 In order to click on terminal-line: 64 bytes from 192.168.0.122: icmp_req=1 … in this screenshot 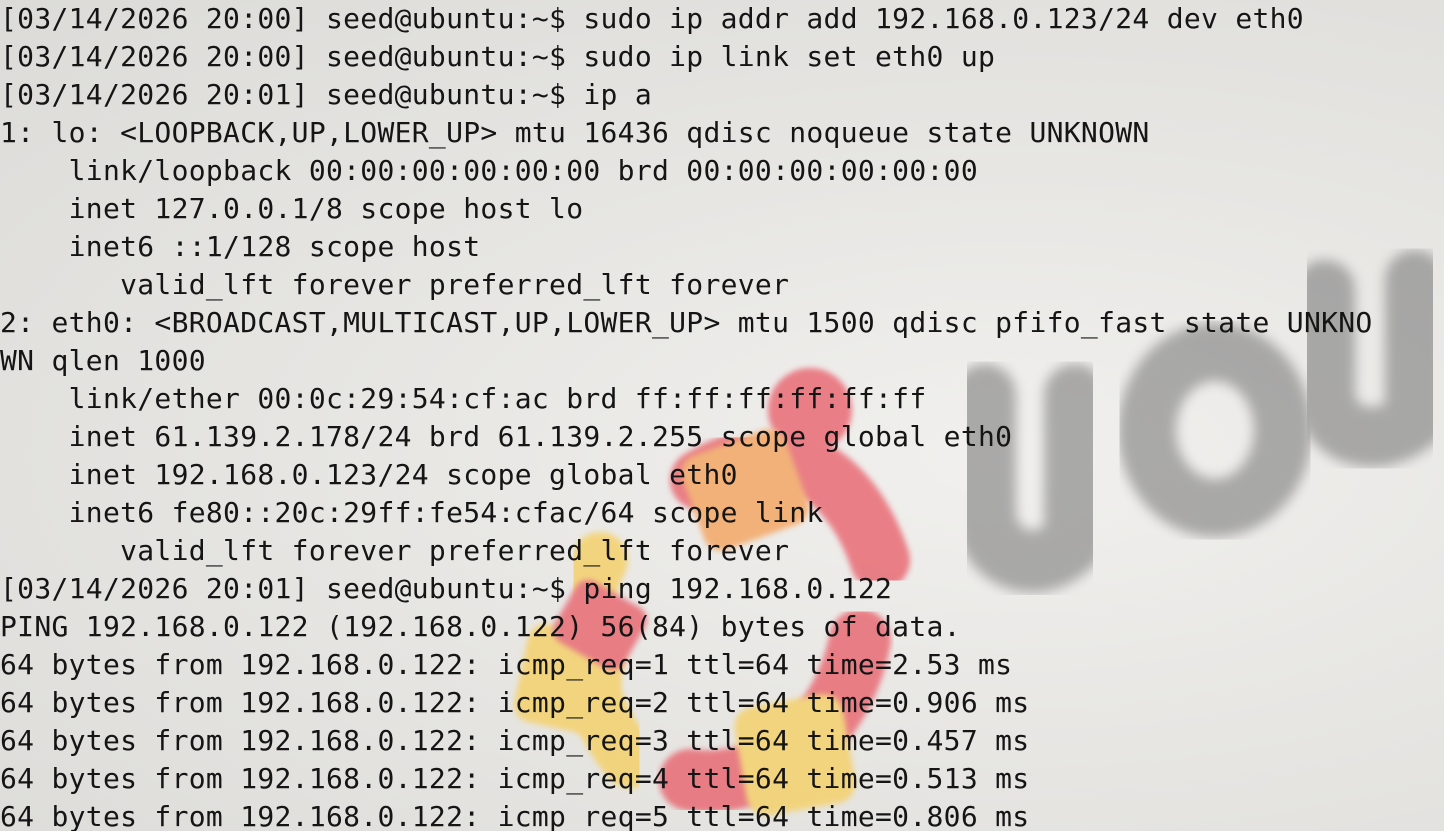, I will do `click(506, 664)`.